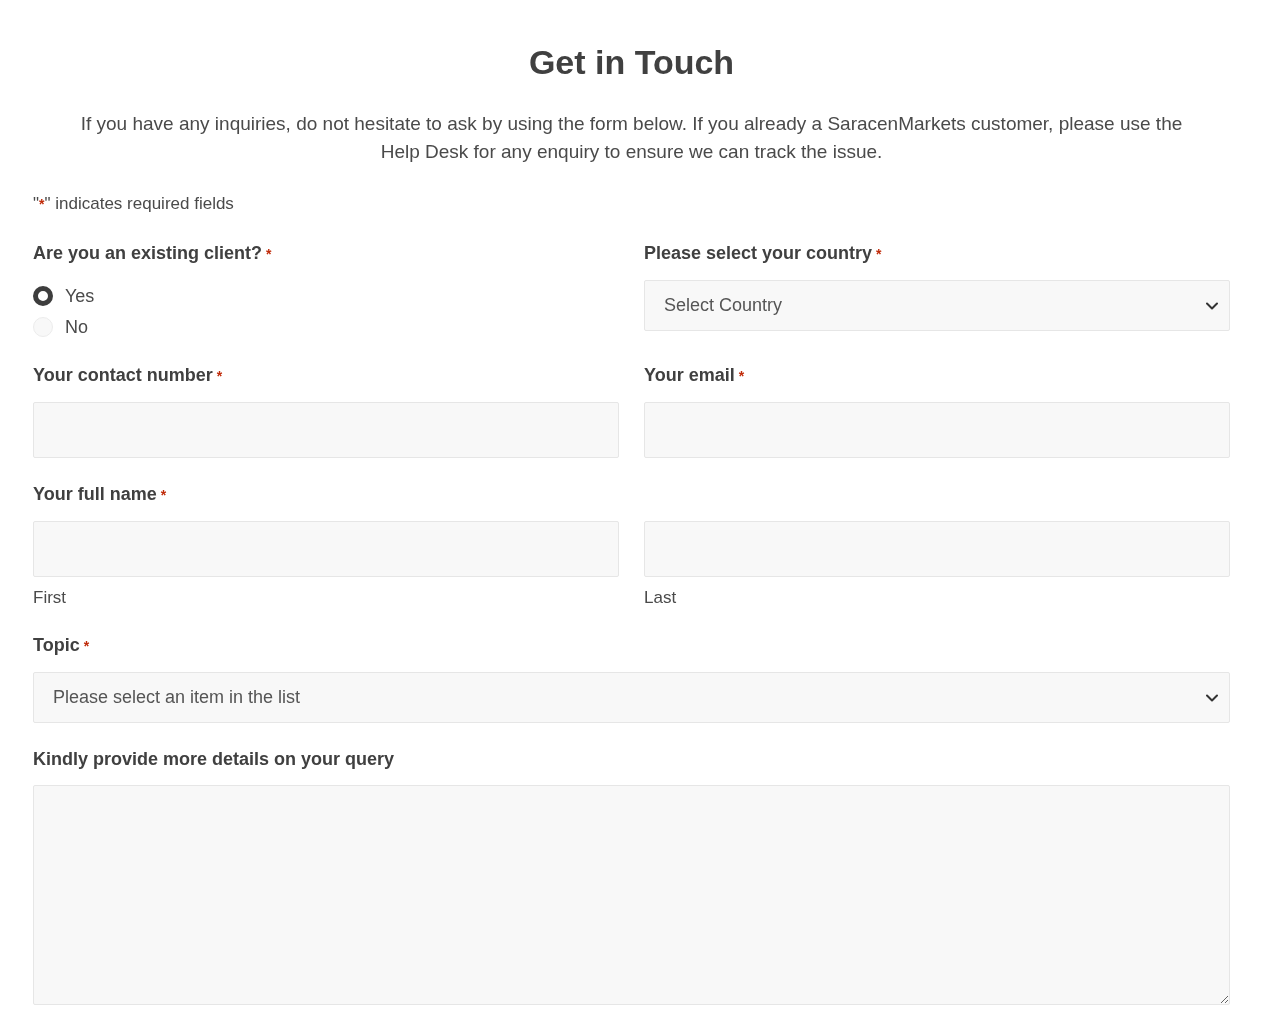 The width and height of the screenshot is (1269, 1027). Describe the element at coordinates (631, 138) in the screenshot. I see `intro-text: If you have any inquiries, do not hesitate to ask by using the form below. If you already a SaracenMarkets customer, please use the Help Desk for any enquiry to ensure we can track the issue.` at that location.